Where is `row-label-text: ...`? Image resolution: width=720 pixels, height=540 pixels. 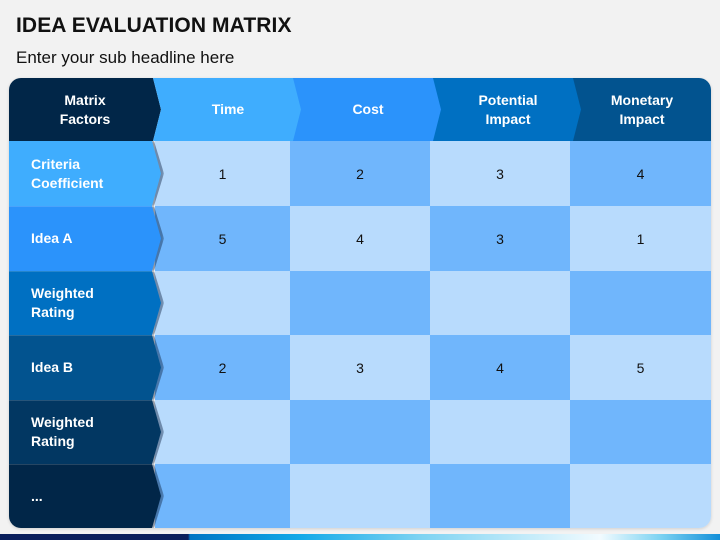
row-label-text: ... is located at coordinates (37, 495).